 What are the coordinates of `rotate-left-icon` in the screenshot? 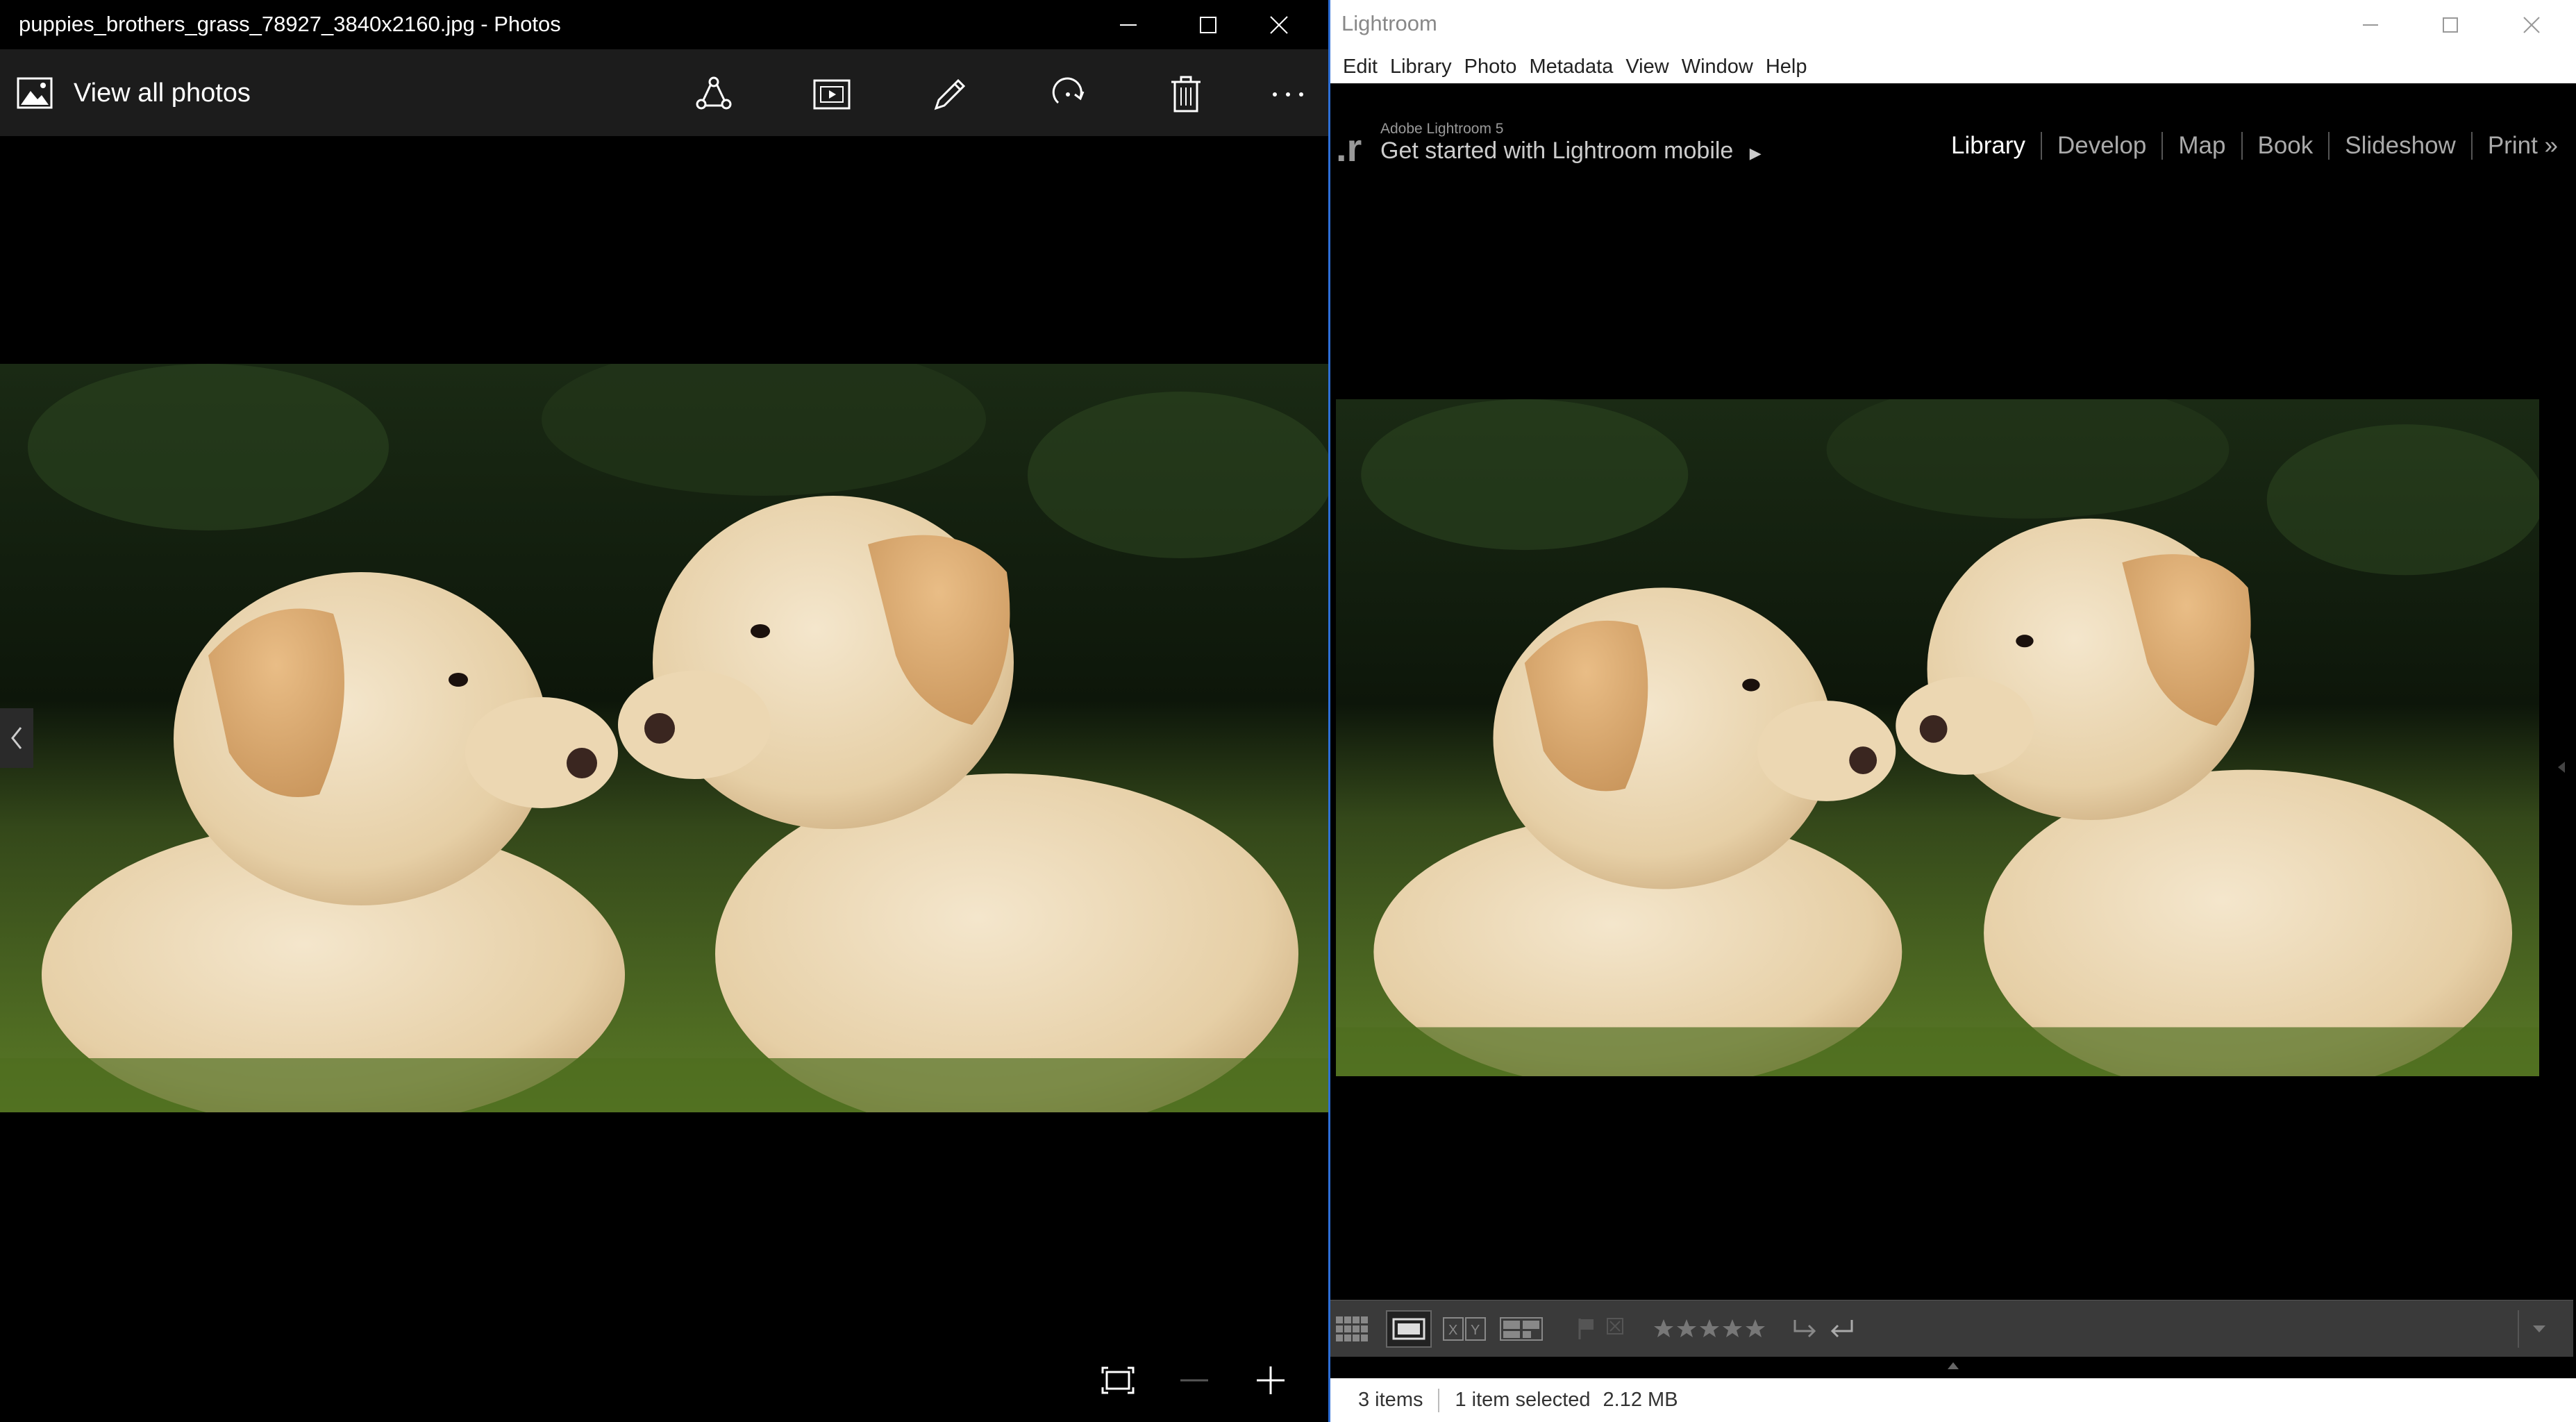 It's located at (1804, 1329).